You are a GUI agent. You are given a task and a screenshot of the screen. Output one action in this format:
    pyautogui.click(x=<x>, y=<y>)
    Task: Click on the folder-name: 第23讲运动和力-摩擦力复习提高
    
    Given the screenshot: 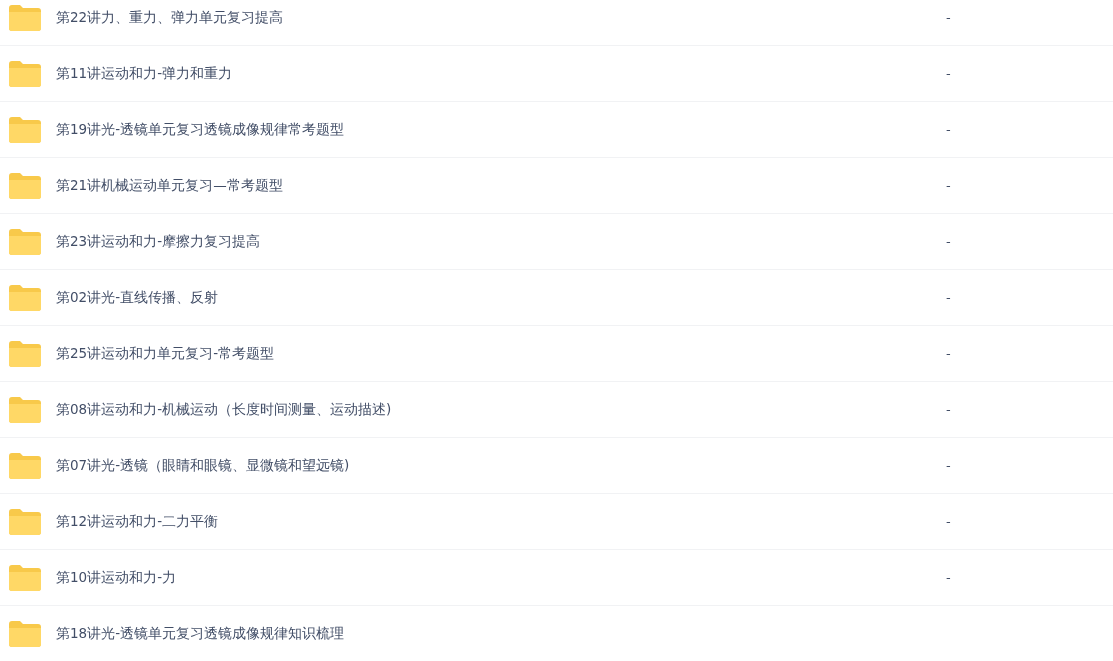 What is the action you would take?
    pyautogui.click(x=496, y=241)
    